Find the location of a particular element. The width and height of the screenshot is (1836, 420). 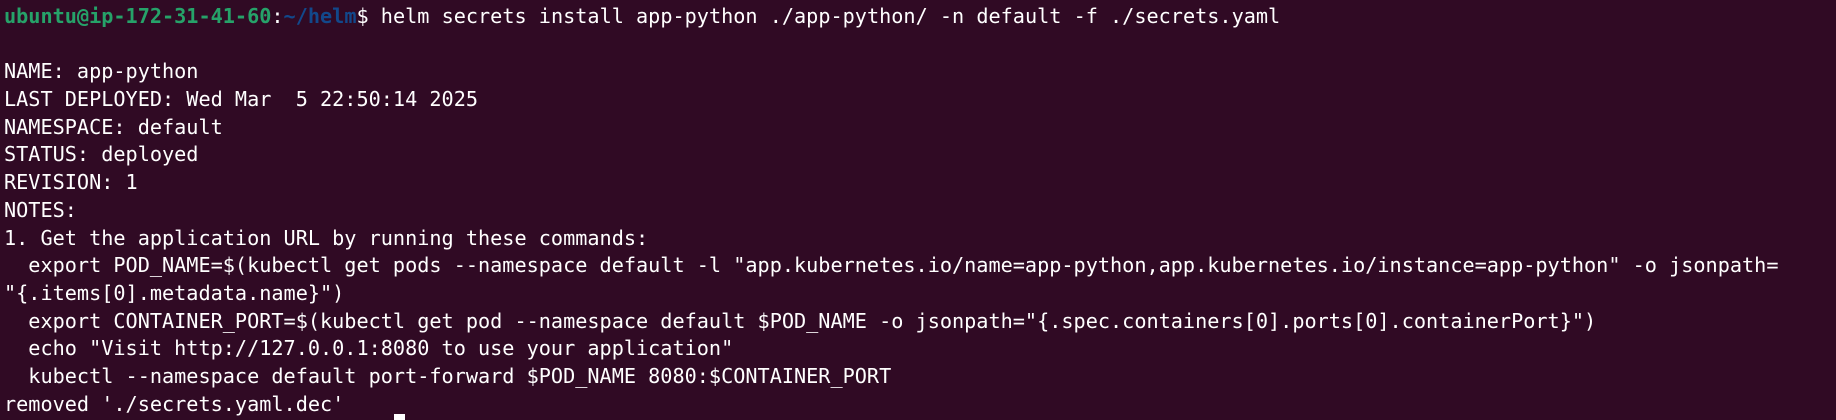

text-cursor is located at coordinates (399, 417).